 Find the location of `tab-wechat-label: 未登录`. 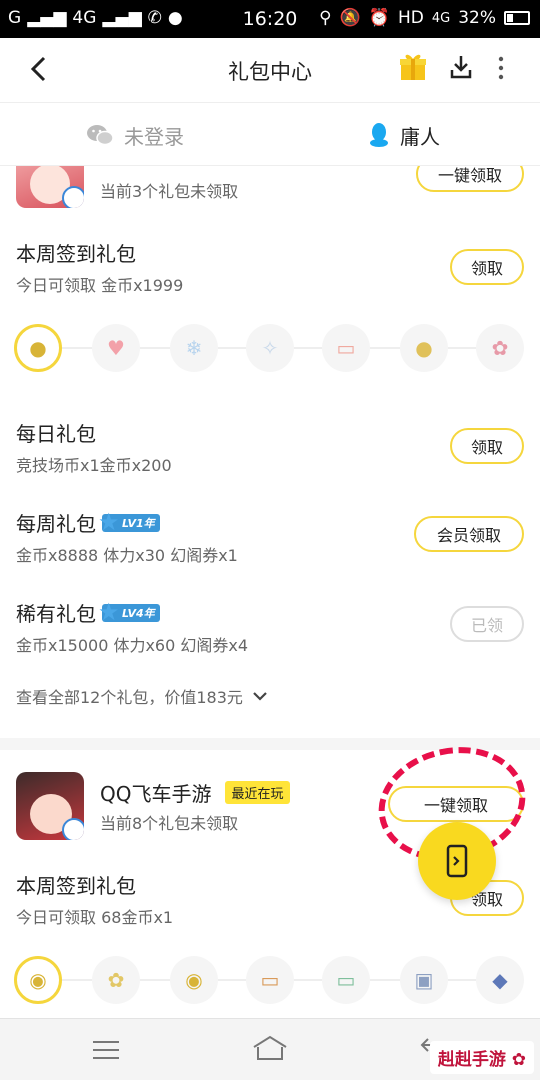

tab-wechat-label: 未登录 is located at coordinates (154, 136).